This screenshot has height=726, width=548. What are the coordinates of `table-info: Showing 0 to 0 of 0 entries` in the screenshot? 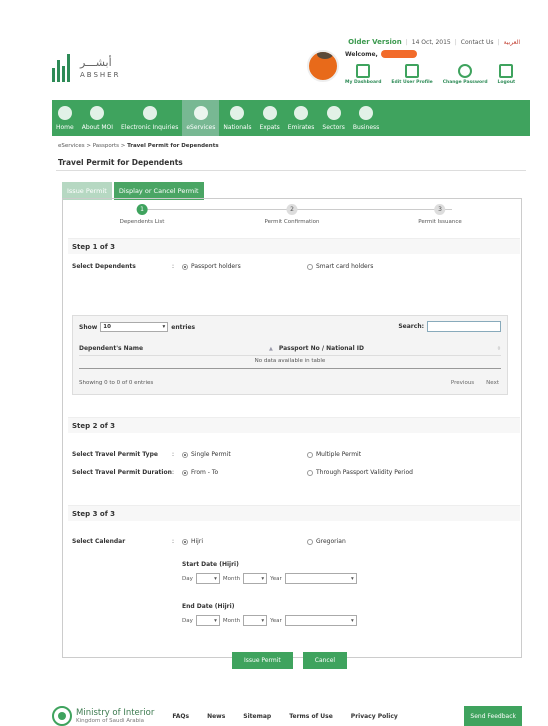 It's located at (116, 383).